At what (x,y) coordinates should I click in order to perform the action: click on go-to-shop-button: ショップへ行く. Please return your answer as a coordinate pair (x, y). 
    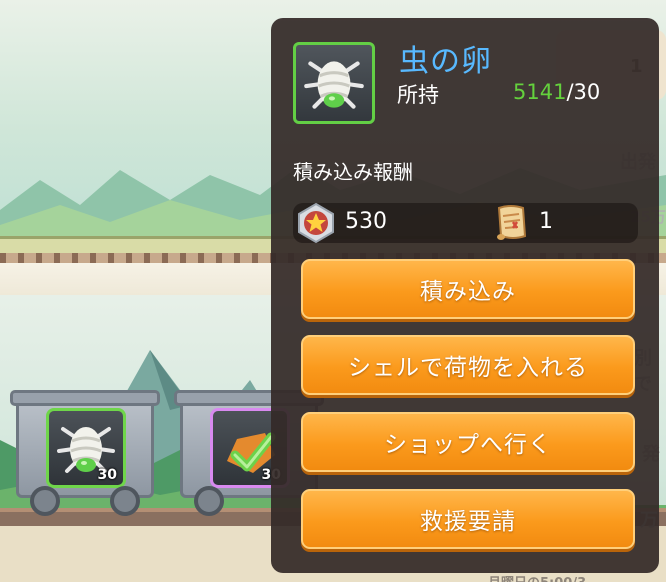
    Looking at the image, I should click on (468, 442).